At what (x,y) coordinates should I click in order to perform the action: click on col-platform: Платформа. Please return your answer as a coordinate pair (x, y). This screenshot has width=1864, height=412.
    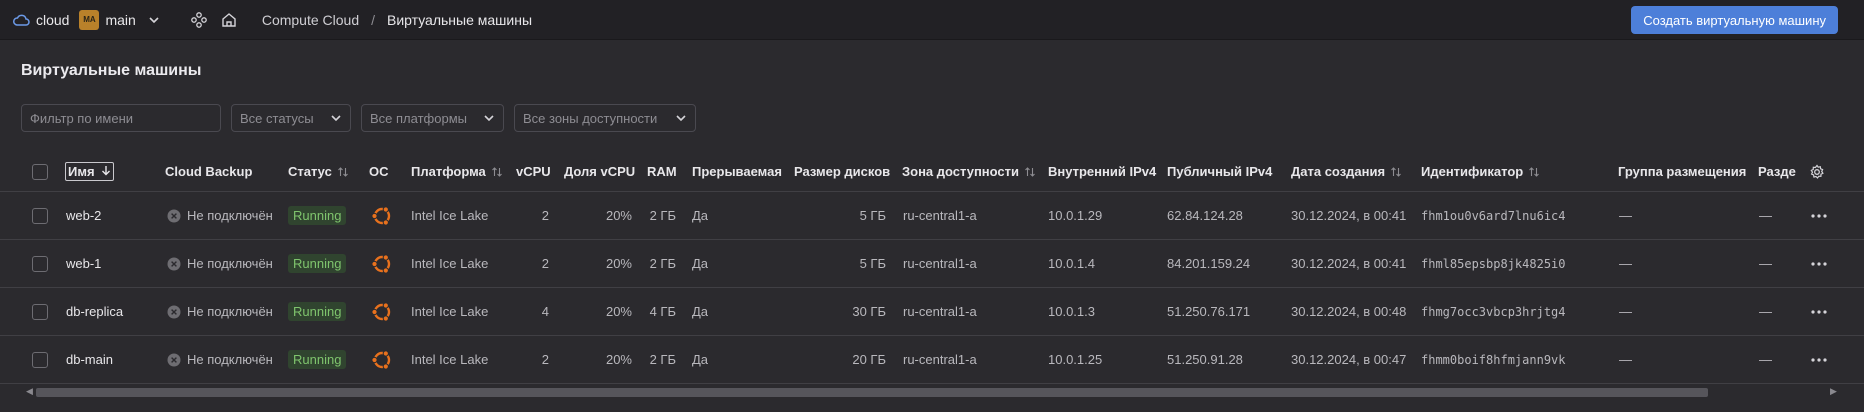
    Looking at the image, I should click on (457, 171).